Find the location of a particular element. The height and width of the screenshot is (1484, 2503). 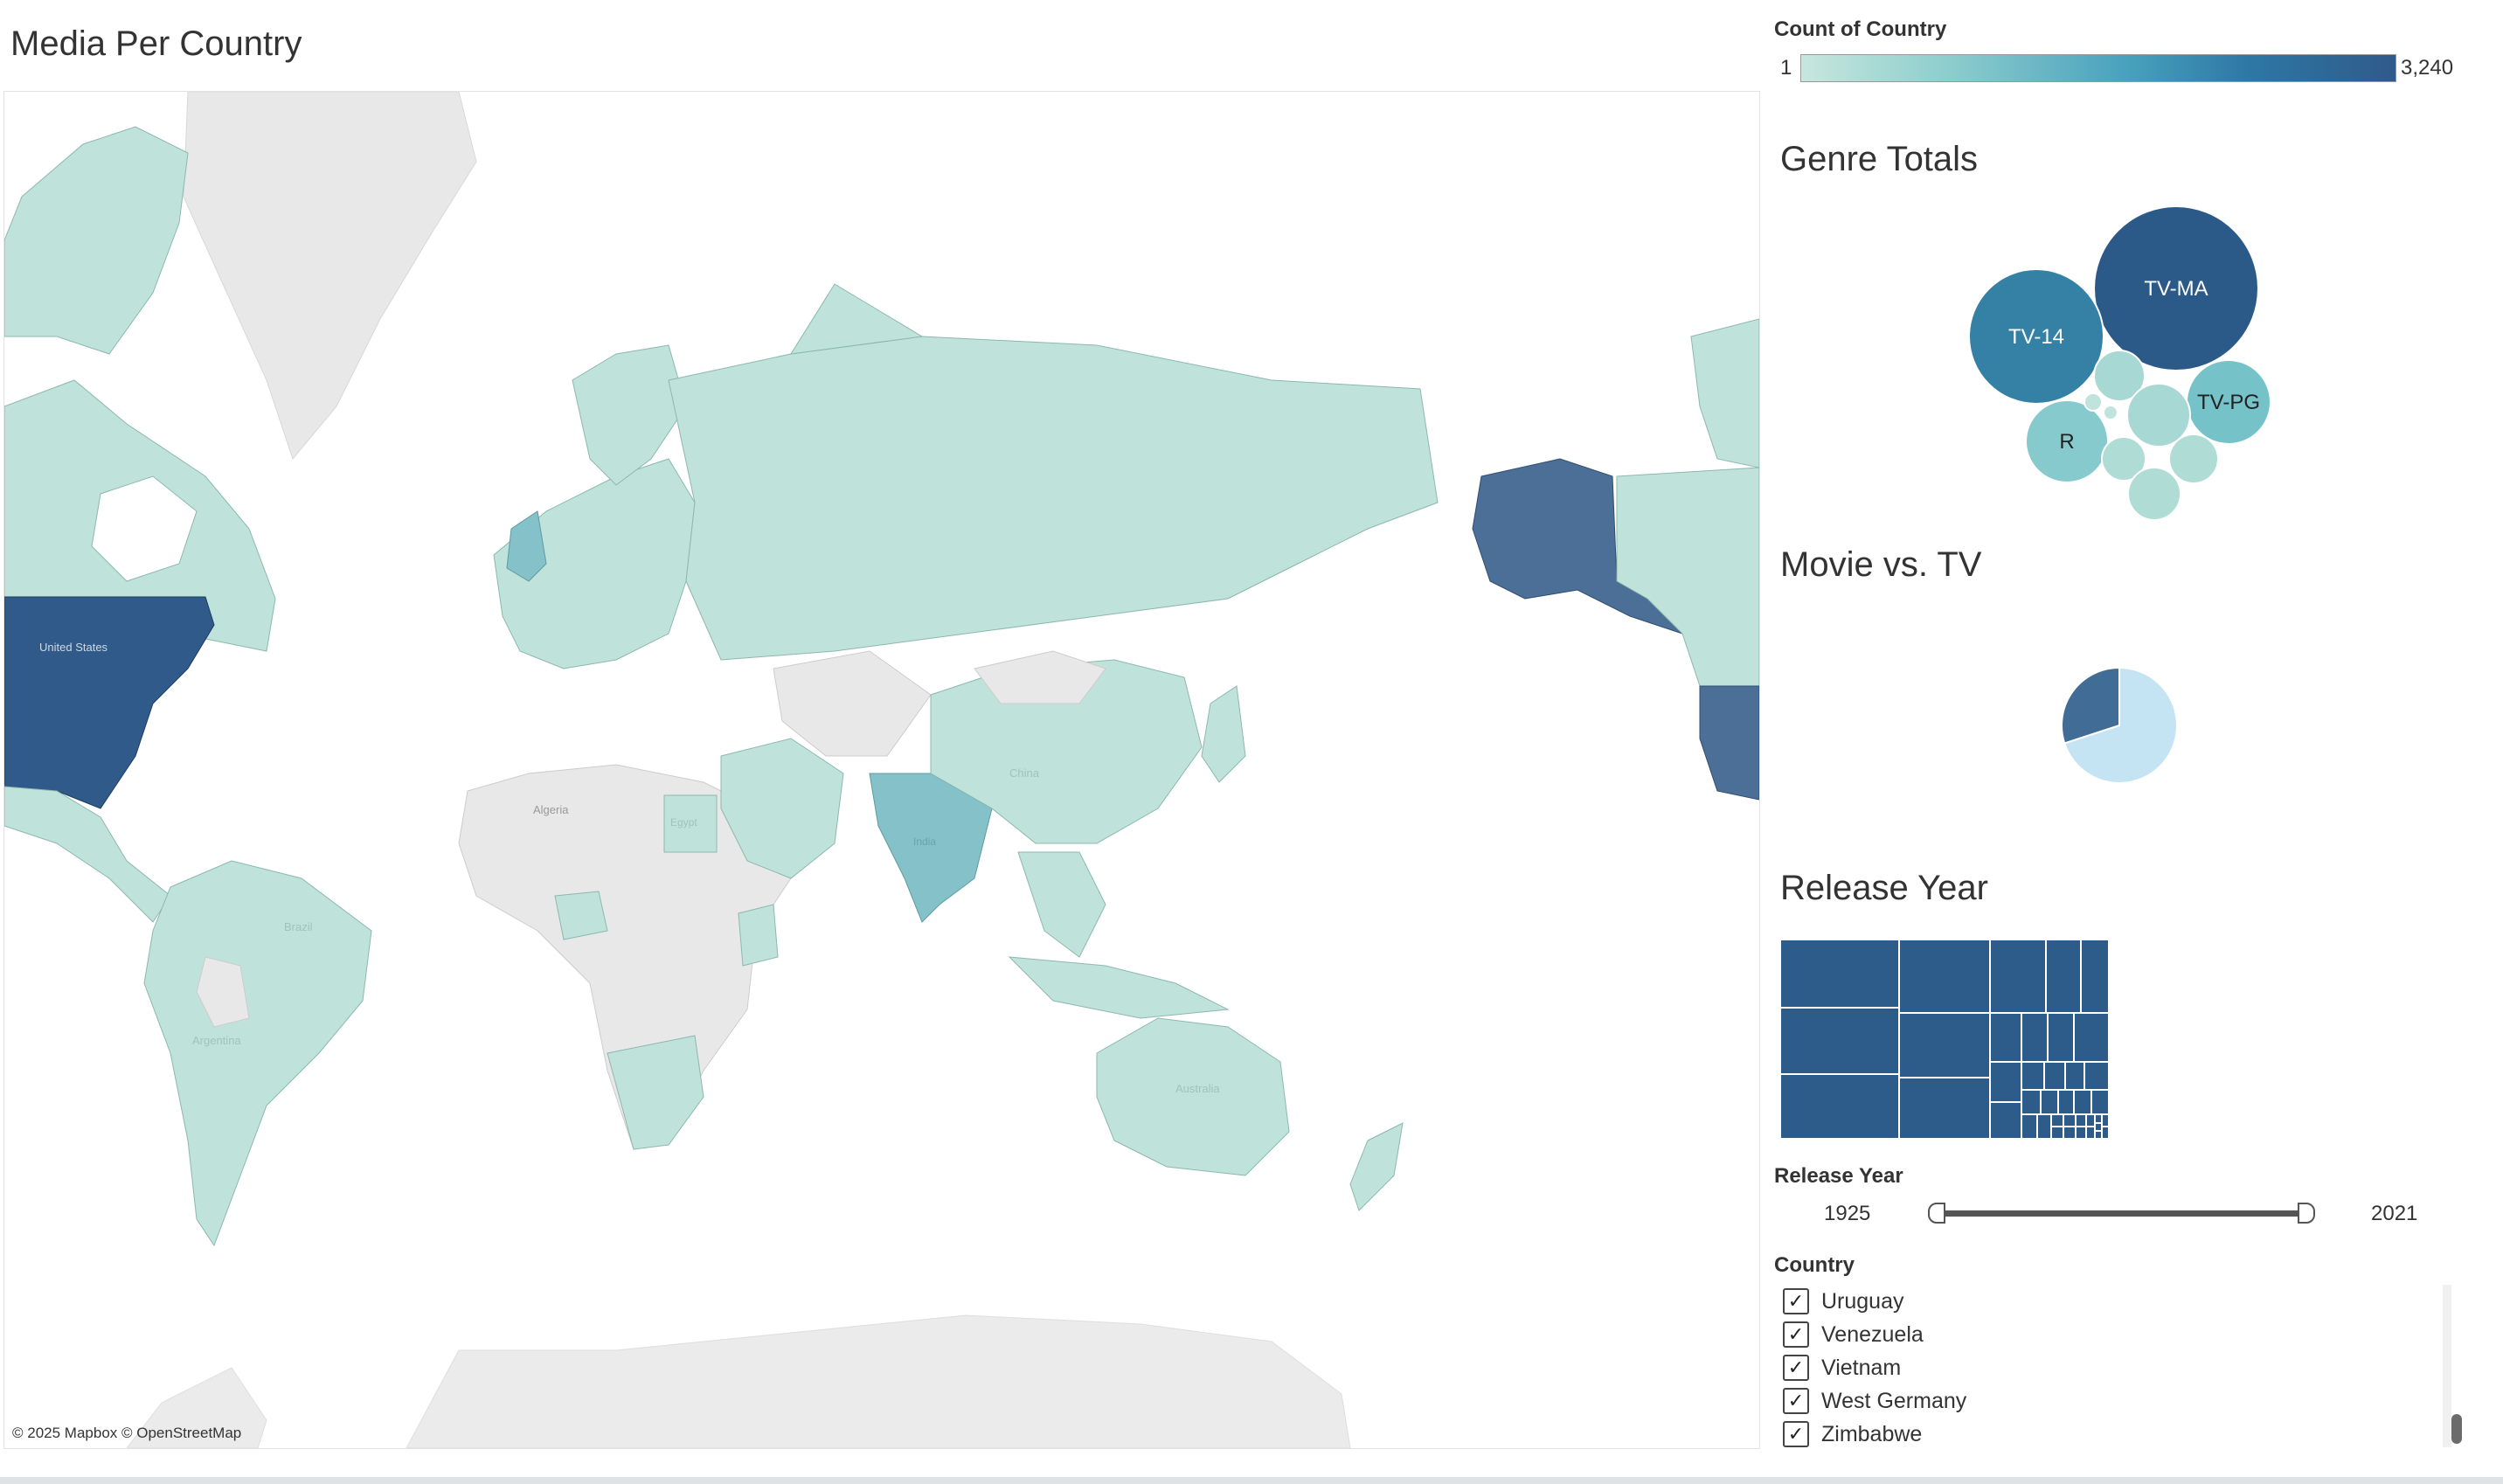

genre-bubble-chart: TV-MA TV-14 TV-PG R is located at coordinates (2106, 362).